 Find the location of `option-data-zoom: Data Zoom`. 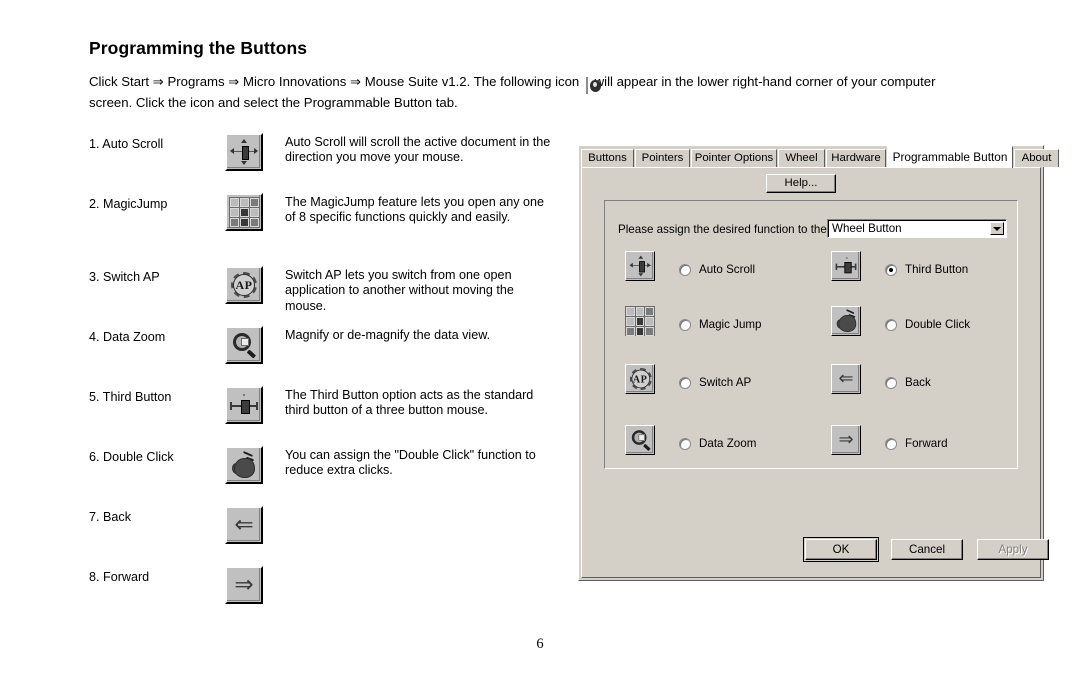

option-data-zoom: Data Zoom is located at coordinates (725, 448).